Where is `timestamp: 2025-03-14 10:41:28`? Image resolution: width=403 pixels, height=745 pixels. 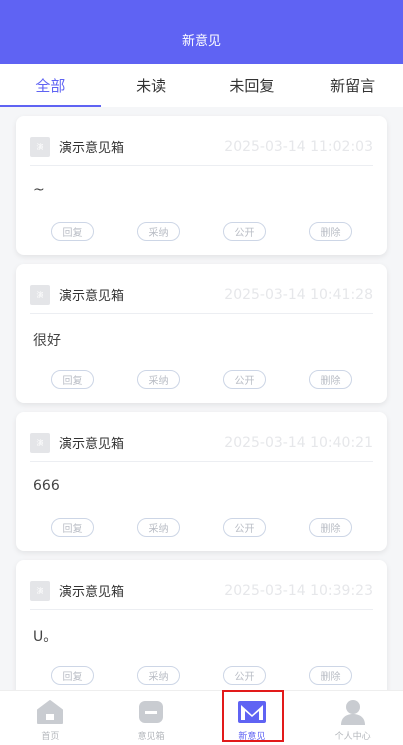
timestamp: 2025-03-14 10:41:28 is located at coordinates (298, 294).